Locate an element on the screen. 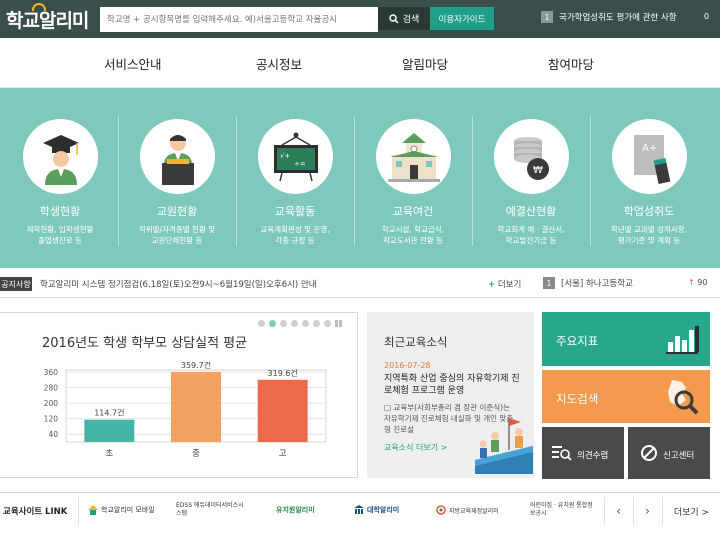  notice-number-badge: 1 is located at coordinates (547, 17).